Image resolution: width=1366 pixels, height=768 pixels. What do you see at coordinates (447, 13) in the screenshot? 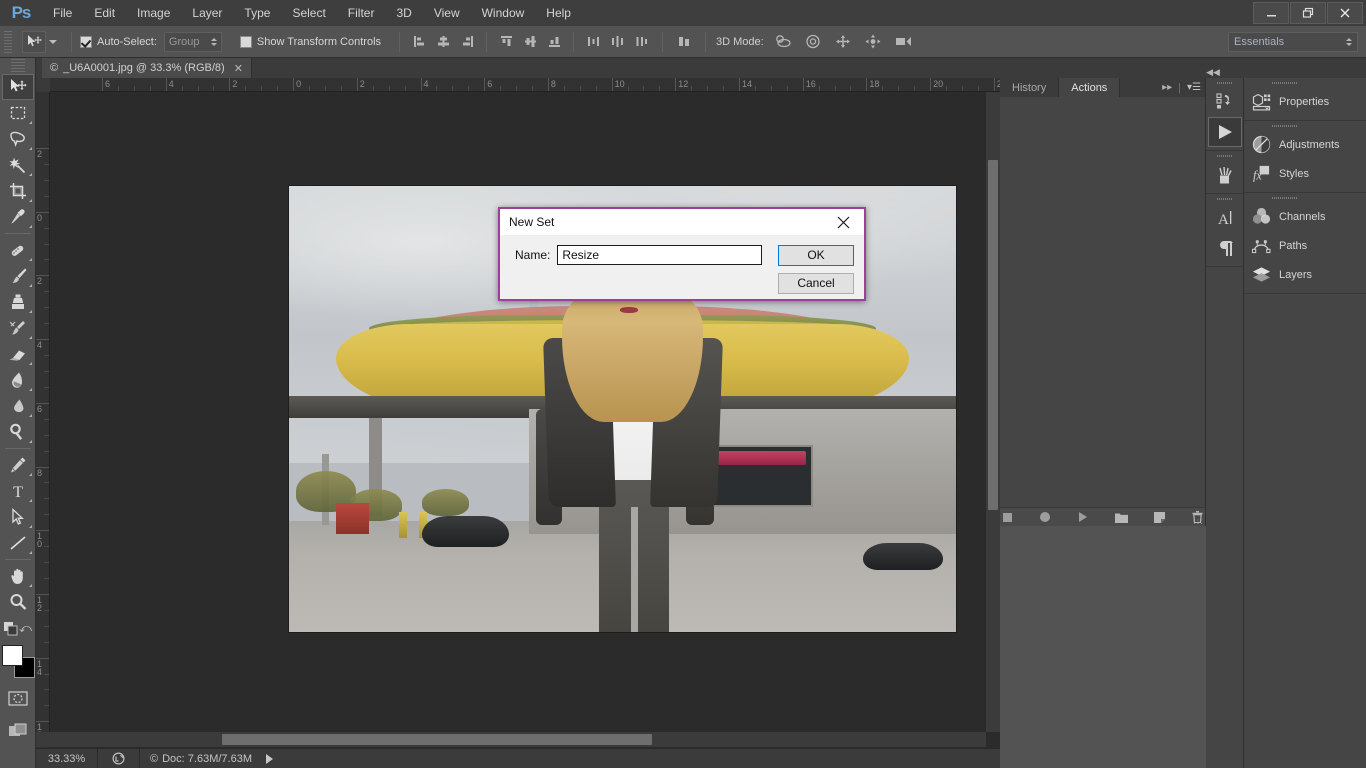
I see `menu-view: View` at bounding box center [447, 13].